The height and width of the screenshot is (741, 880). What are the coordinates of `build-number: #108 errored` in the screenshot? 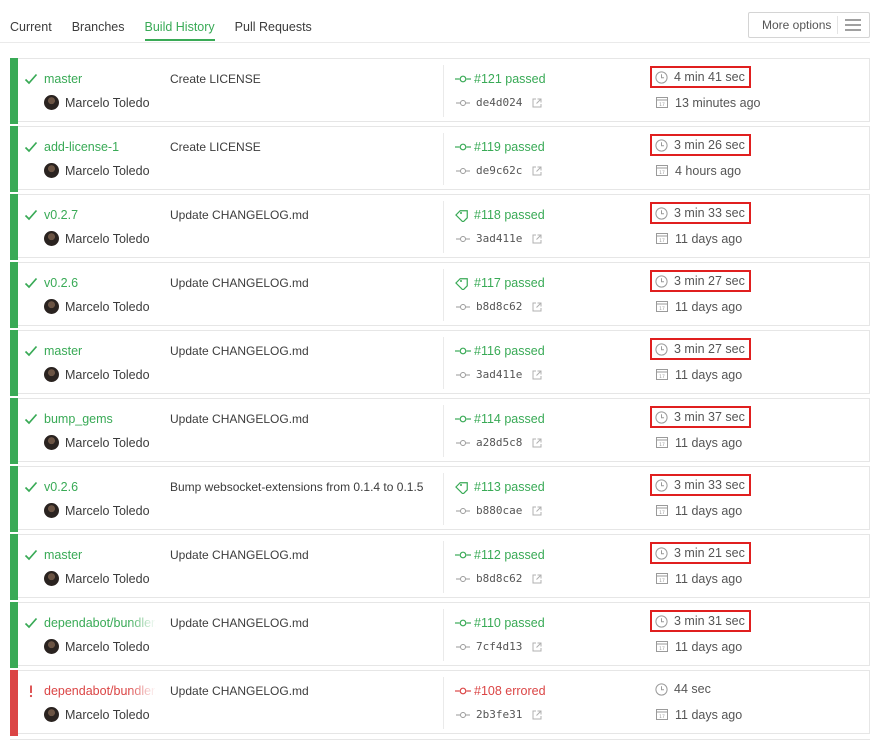 It's located at (510, 691).